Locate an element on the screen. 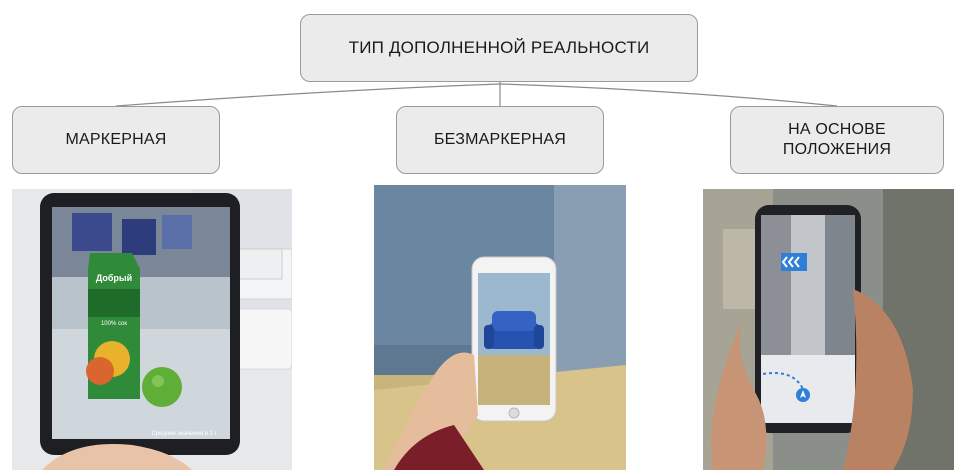 This screenshot has width=954, height=470. navigation-arrow-icon is located at coordinates (803, 395).